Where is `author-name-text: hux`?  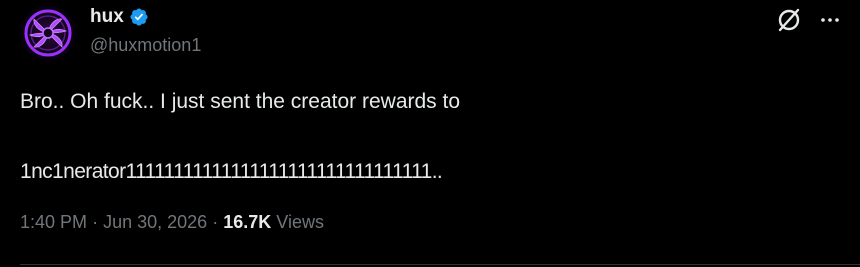 author-name-text: hux is located at coordinates (107, 16).